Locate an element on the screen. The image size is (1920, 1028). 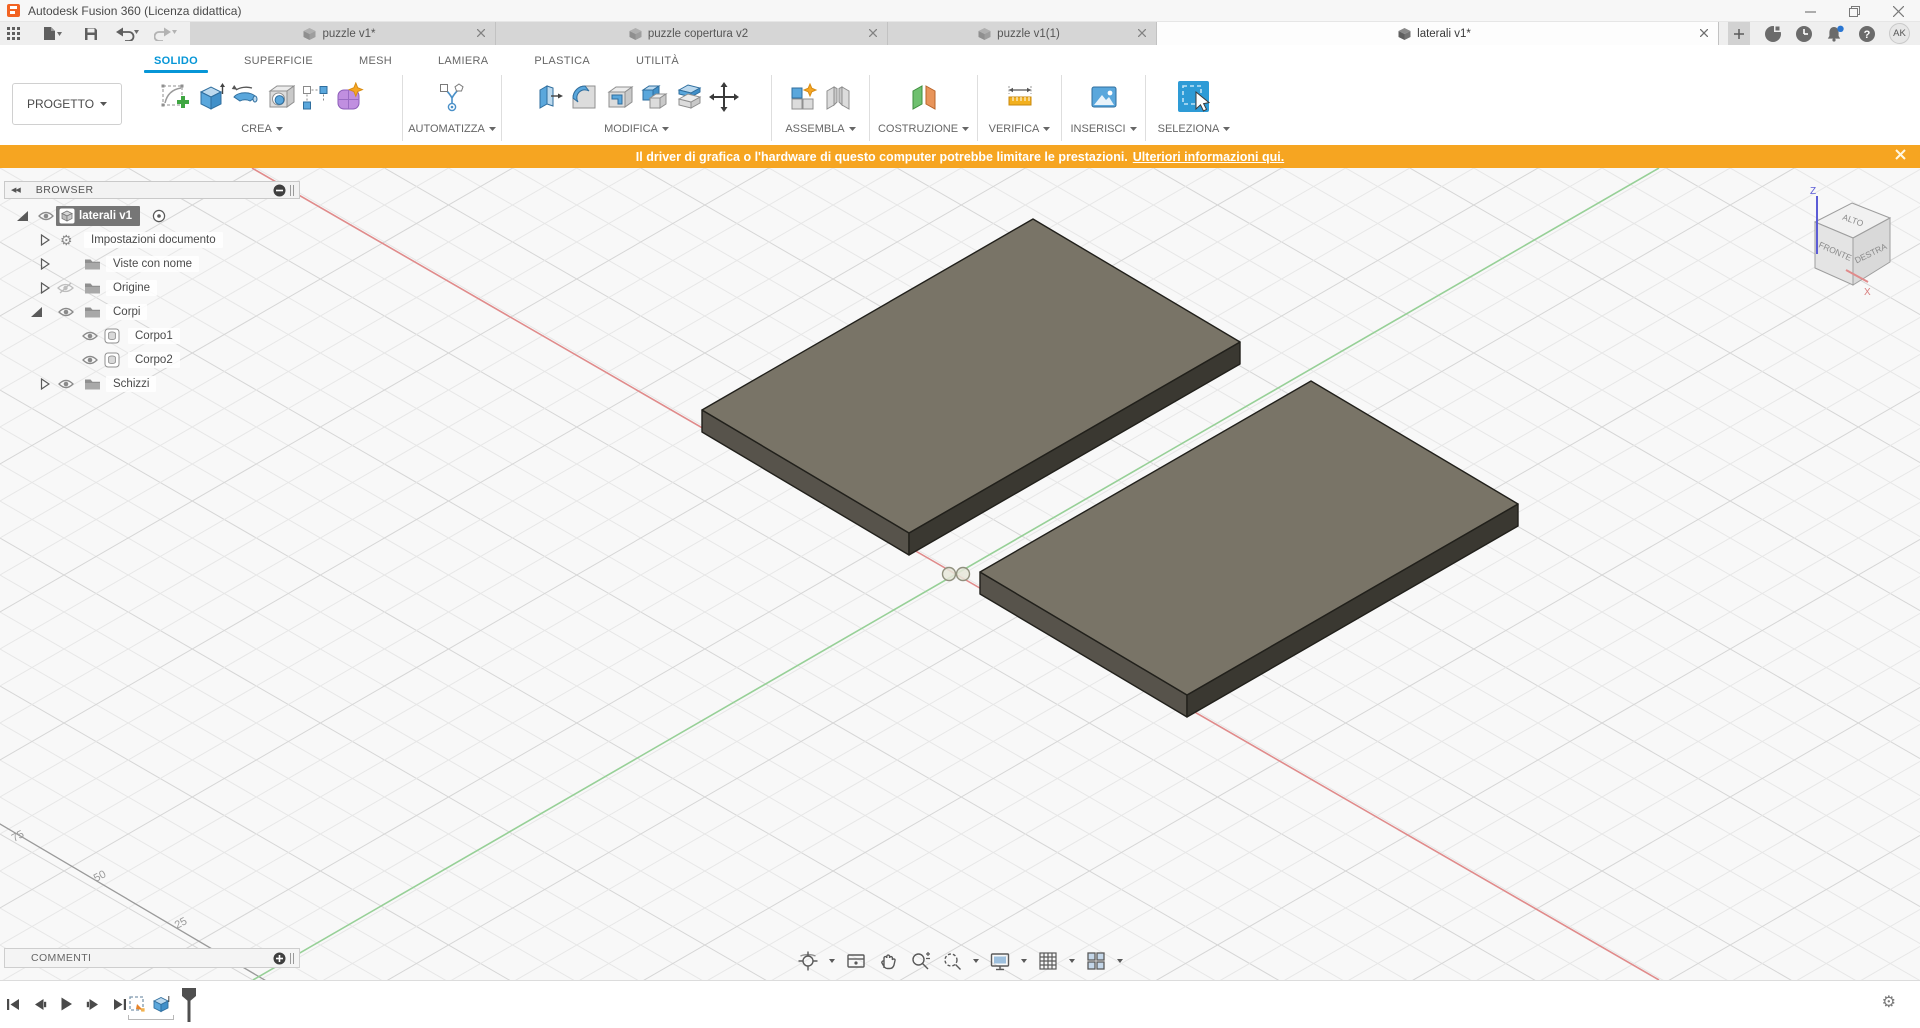
fillet-icon is located at coordinates (584, 97).